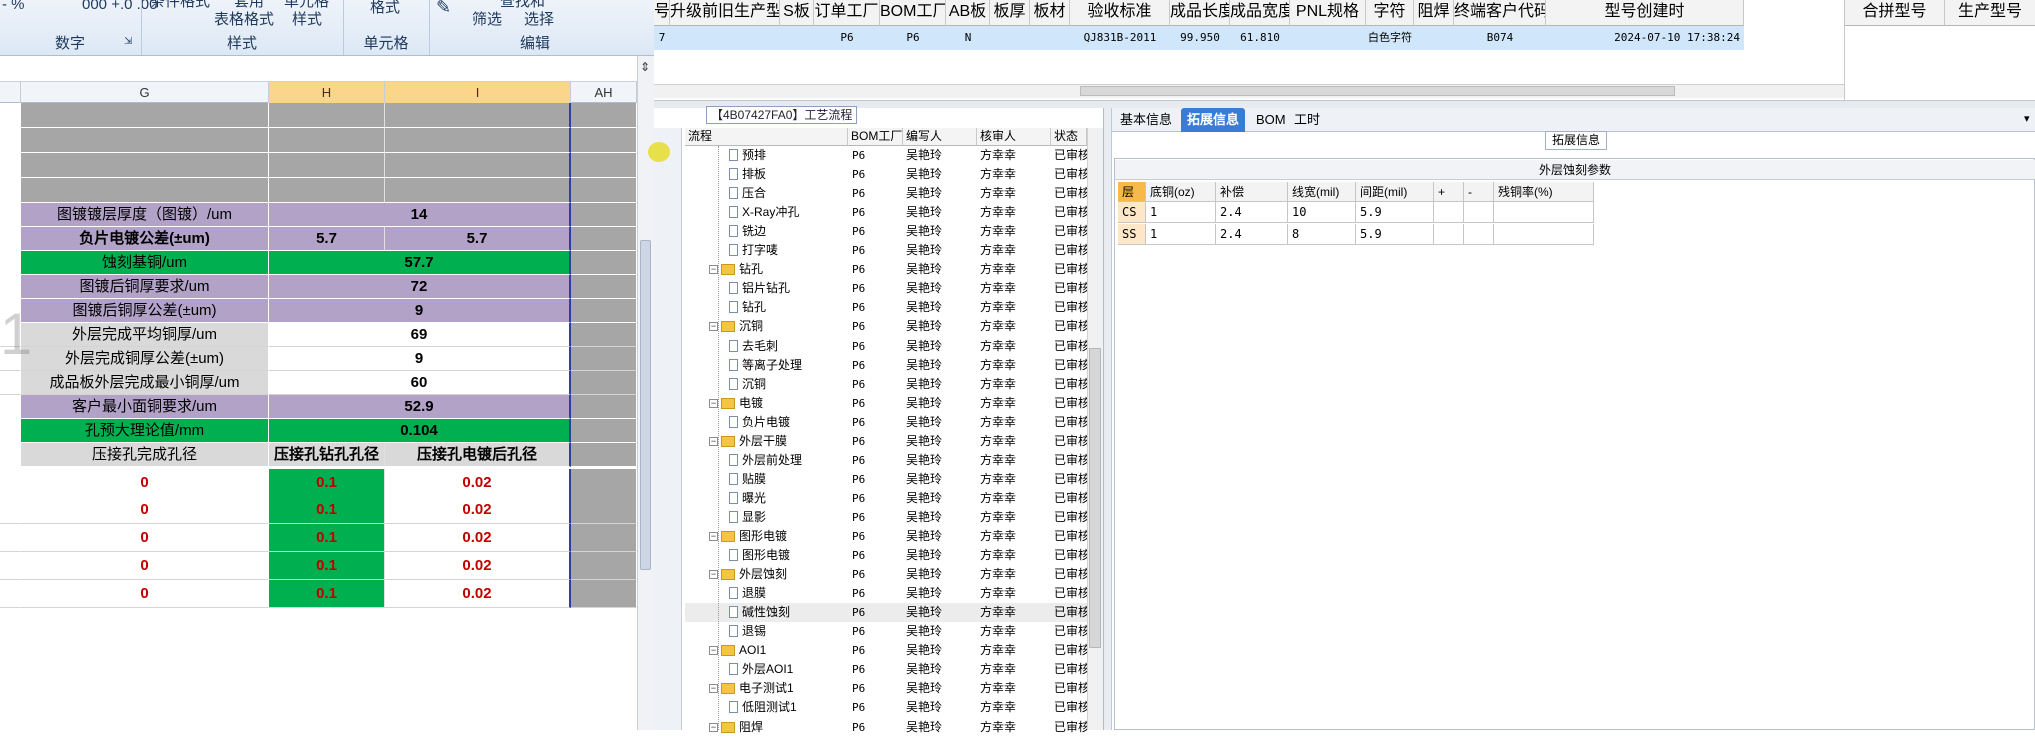 The width and height of the screenshot is (2035, 737). Describe the element at coordinates (539, 18) in the screenshot. I see `select-button: 选择` at that location.